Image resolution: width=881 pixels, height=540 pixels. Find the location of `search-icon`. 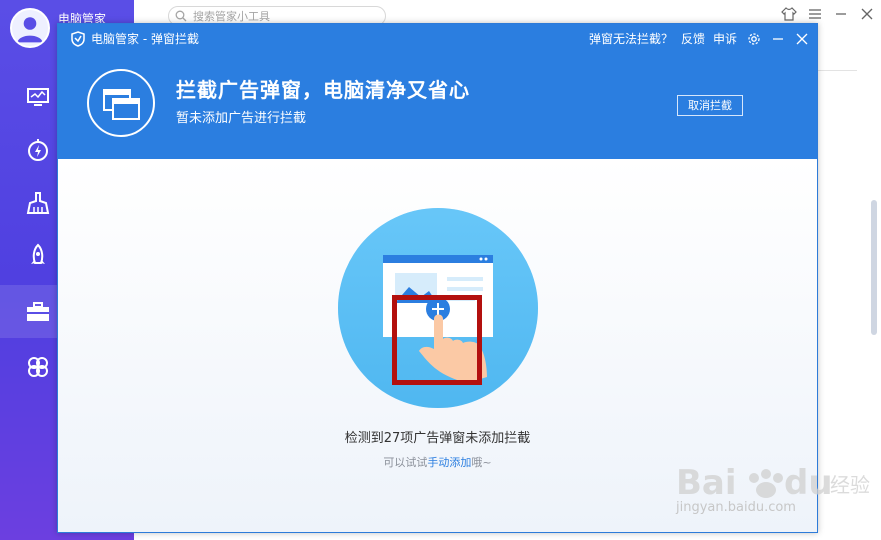

search-icon is located at coordinates (181, 16).